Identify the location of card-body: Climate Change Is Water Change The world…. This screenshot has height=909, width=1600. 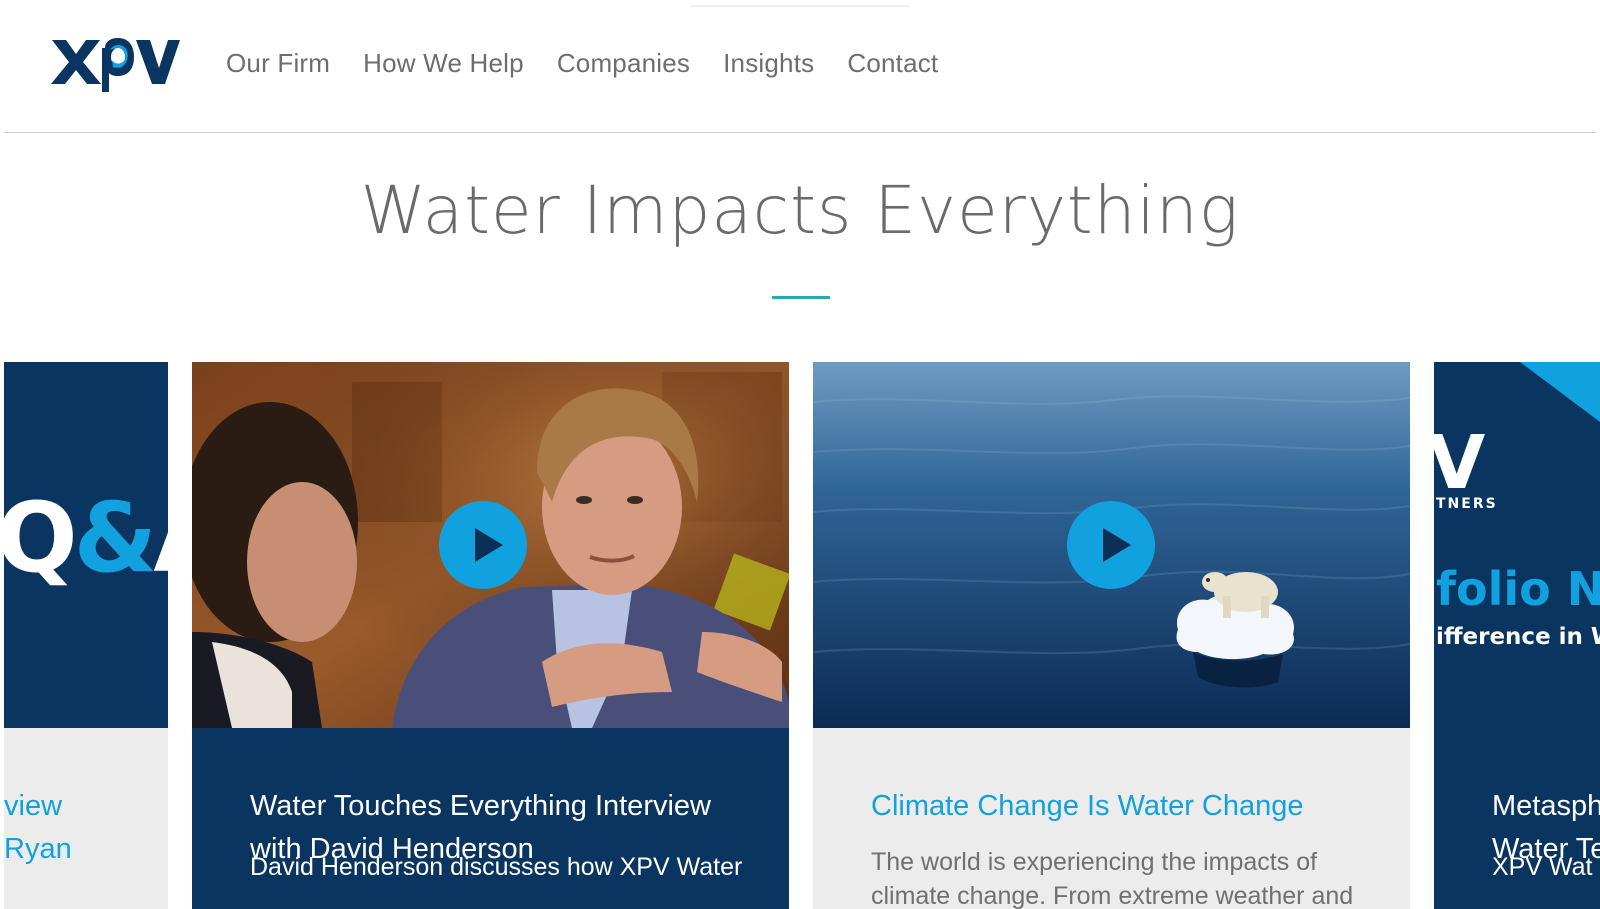
(1111, 818).